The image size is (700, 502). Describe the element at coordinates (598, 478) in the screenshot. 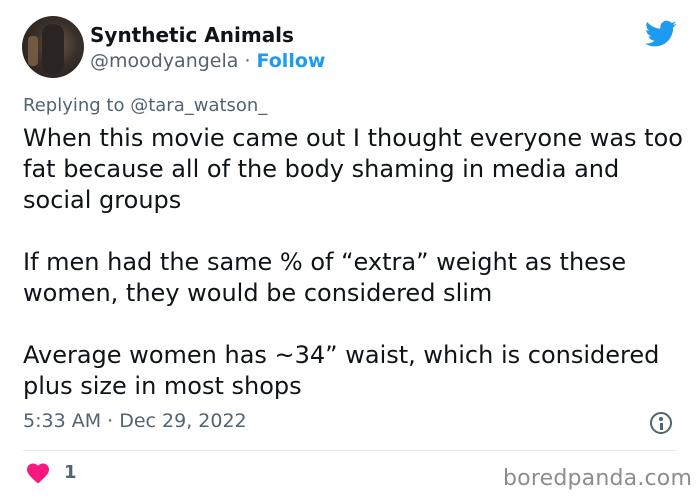

I see `watermark: boredpanda.com` at that location.